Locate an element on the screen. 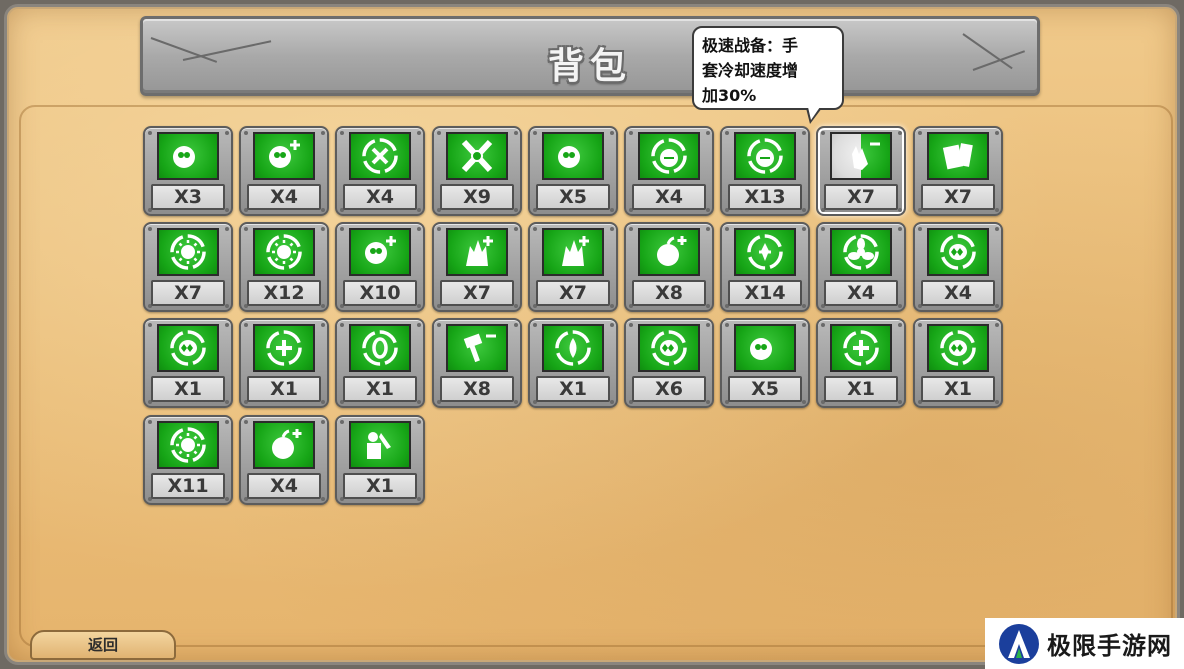  inventory-slot: X6 is located at coordinates (669, 363).